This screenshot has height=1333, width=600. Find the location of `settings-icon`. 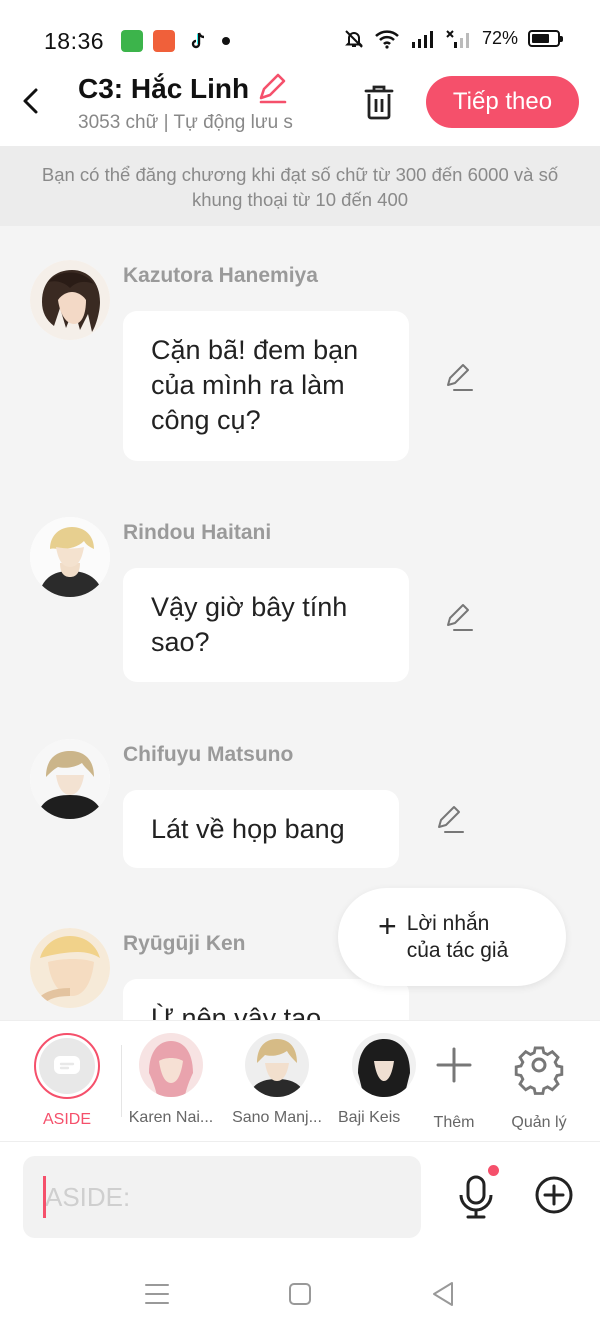

settings-icon is located at coordinates (539, 1070).